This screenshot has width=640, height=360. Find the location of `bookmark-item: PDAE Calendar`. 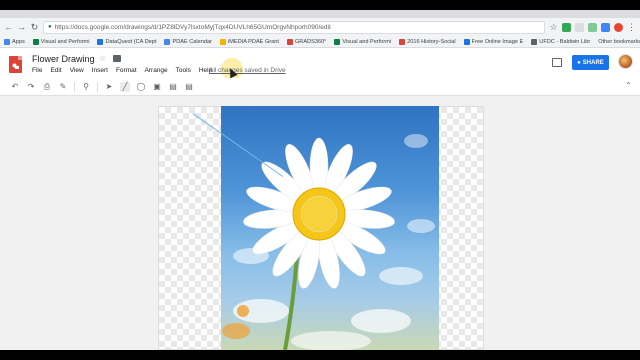

bookmark-item: PDAE Calendar is located at coordinates (188, 41).